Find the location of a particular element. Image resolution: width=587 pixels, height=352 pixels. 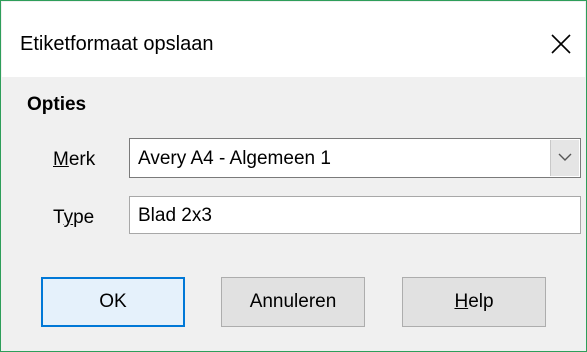

help-button: Help is located at coordinates (474, 302).